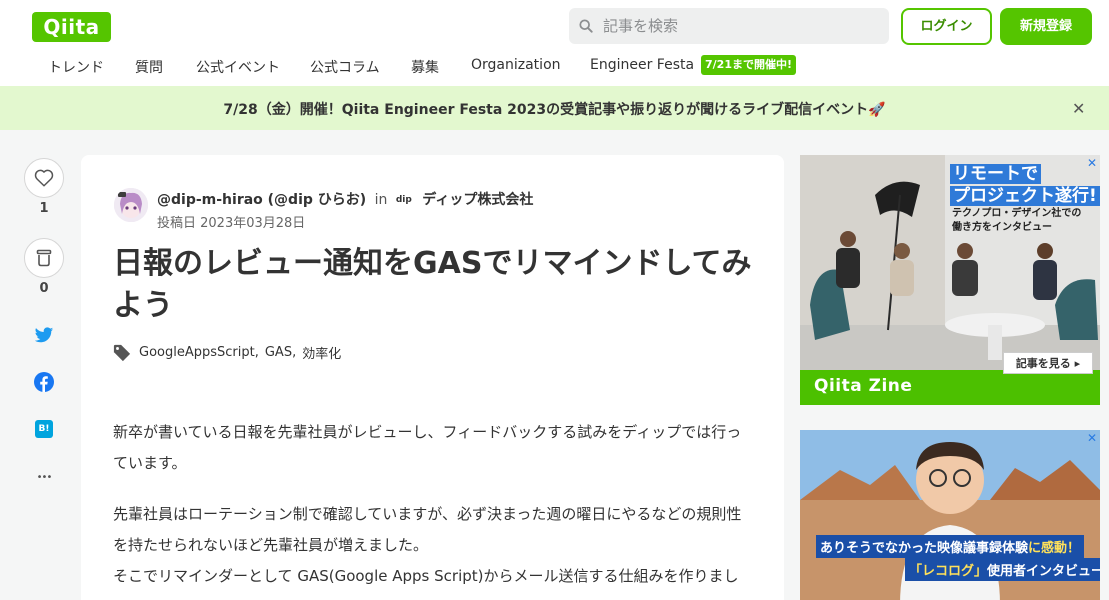  I want to click on tag-efficiency: 効率化, so click(321, 352).